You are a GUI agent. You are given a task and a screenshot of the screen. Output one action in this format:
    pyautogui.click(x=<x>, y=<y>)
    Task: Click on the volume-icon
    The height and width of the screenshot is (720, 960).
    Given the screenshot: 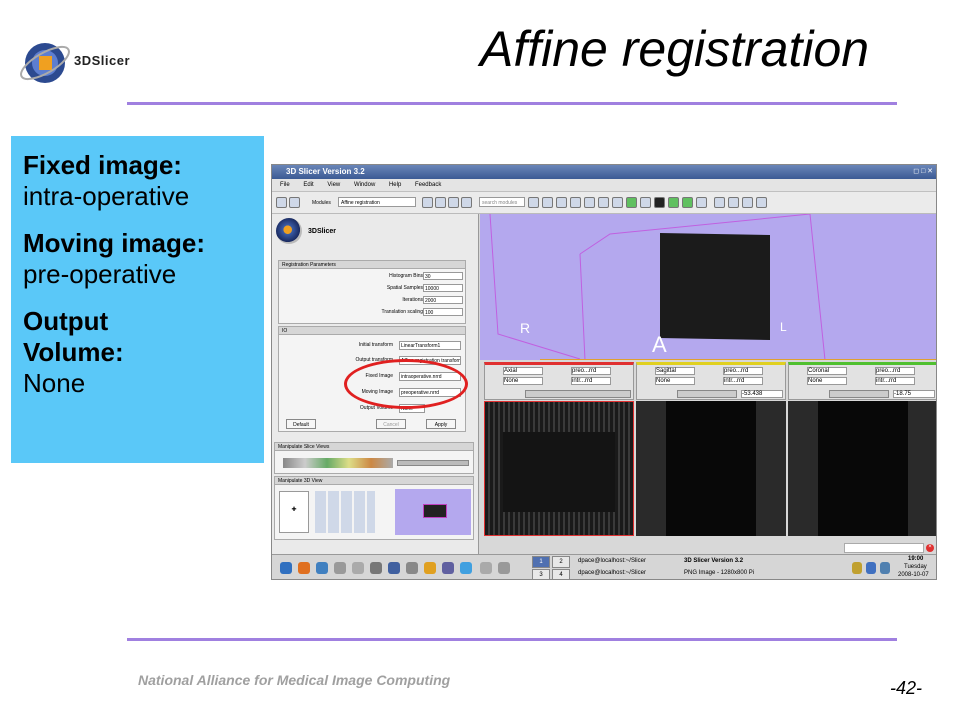 What is the action you would take?
    pyautogui.click(x=885, y=568)
    